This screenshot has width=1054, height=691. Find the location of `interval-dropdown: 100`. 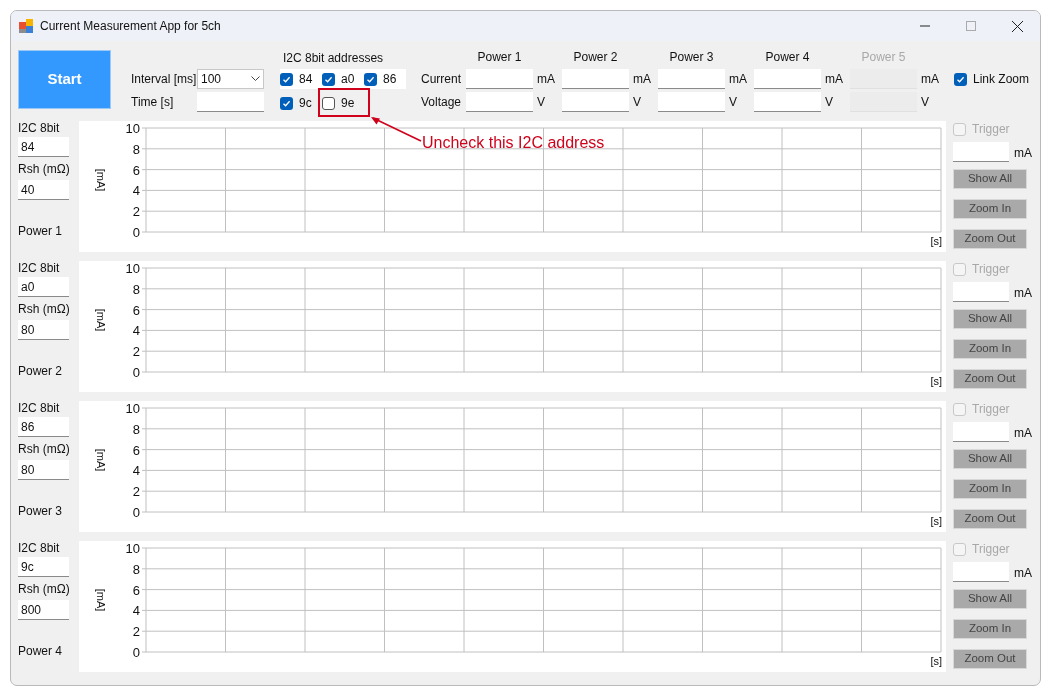

interval-dropdown: 100 is located at coordinates (230, 79).